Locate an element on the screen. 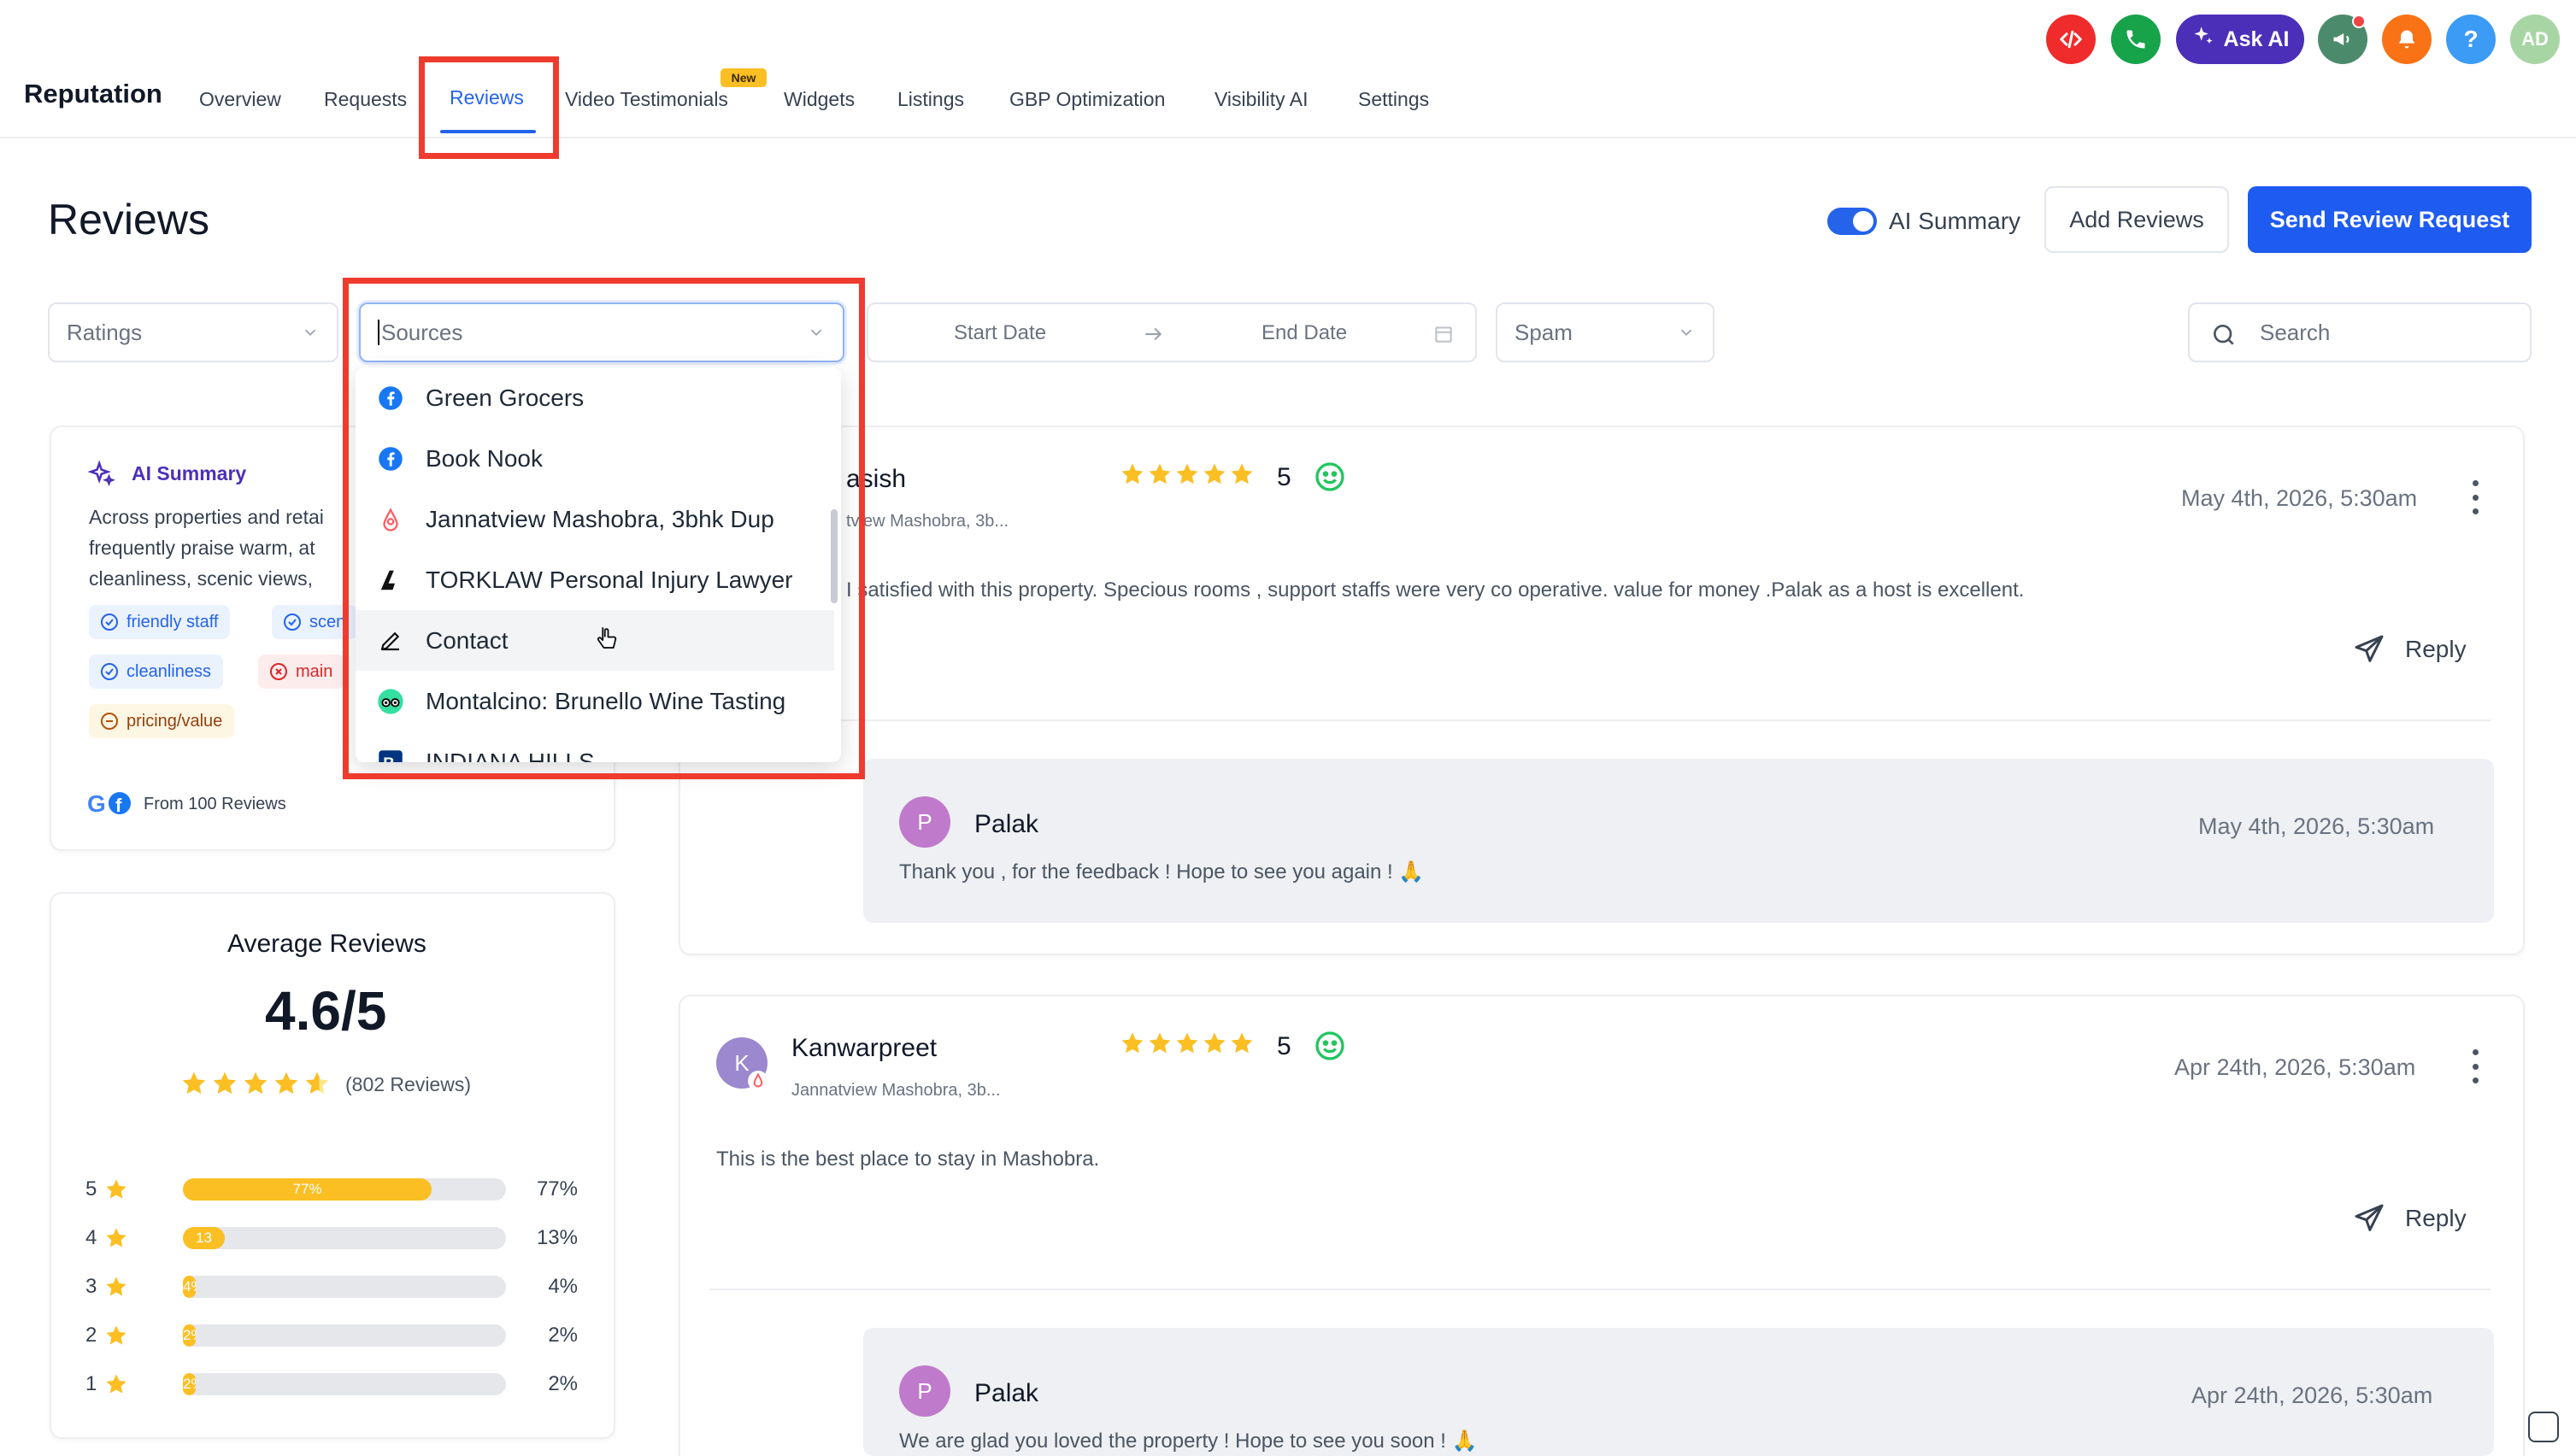  ask-ai-button: Ask AI is located at coordinates (2240, 39).